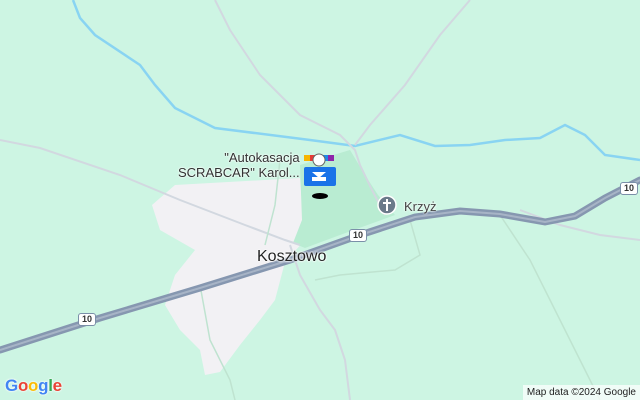 This screenshot has width=640, height=400. What do you see at coordinates (420, 206) in the screenshot?
I see `cross-label: Krzyż` at bounding box center [420, 206].